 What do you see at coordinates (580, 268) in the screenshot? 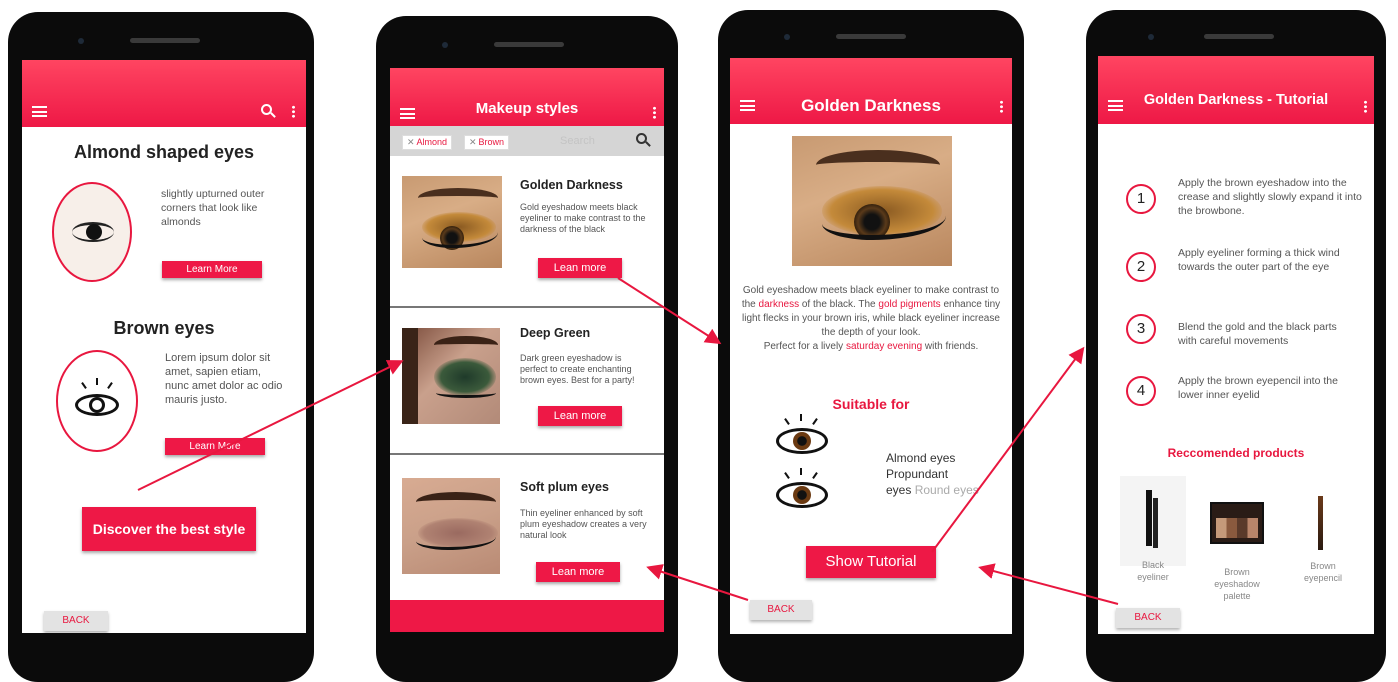
I see `lean-more-button-golden-darkness: Lean more` at bounding box center [580, 268].